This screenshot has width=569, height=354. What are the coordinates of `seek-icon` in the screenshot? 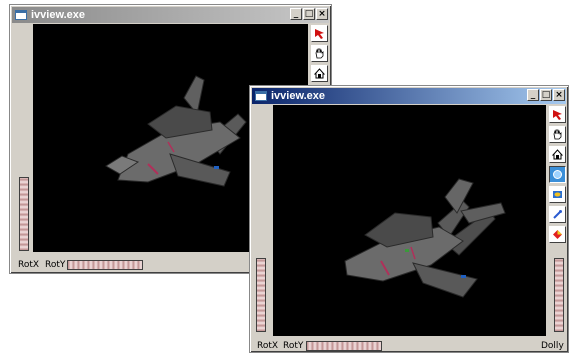 It's located at (557, 214).